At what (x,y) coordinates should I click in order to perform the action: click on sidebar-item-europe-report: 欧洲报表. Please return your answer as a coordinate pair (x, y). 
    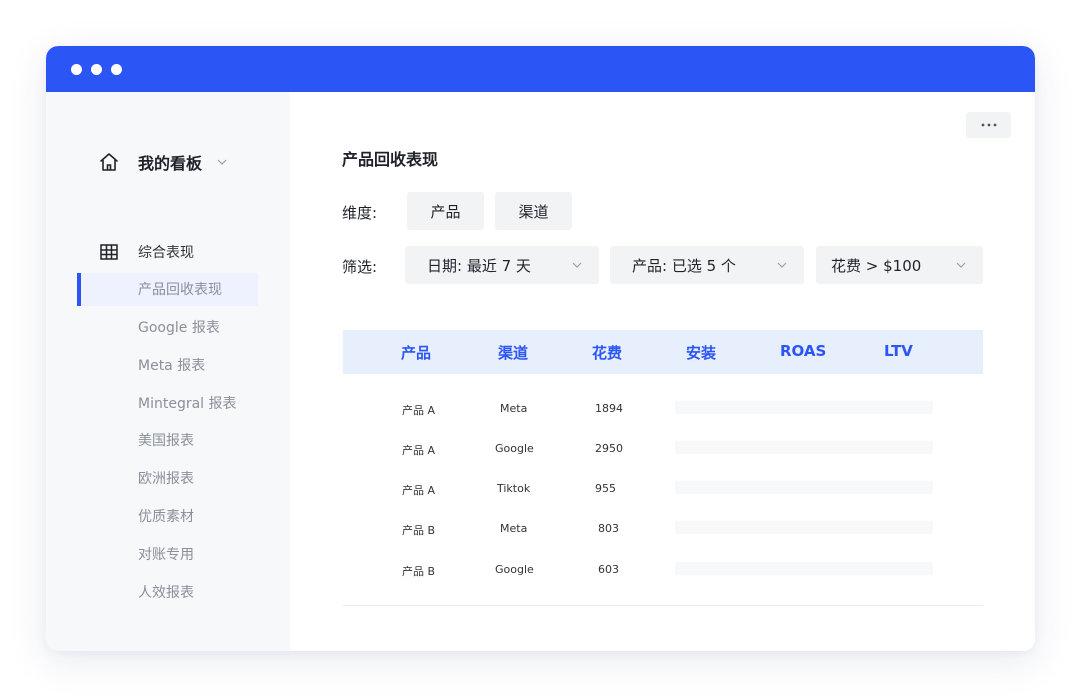
    Looking at the image, I should click on (166, 479).